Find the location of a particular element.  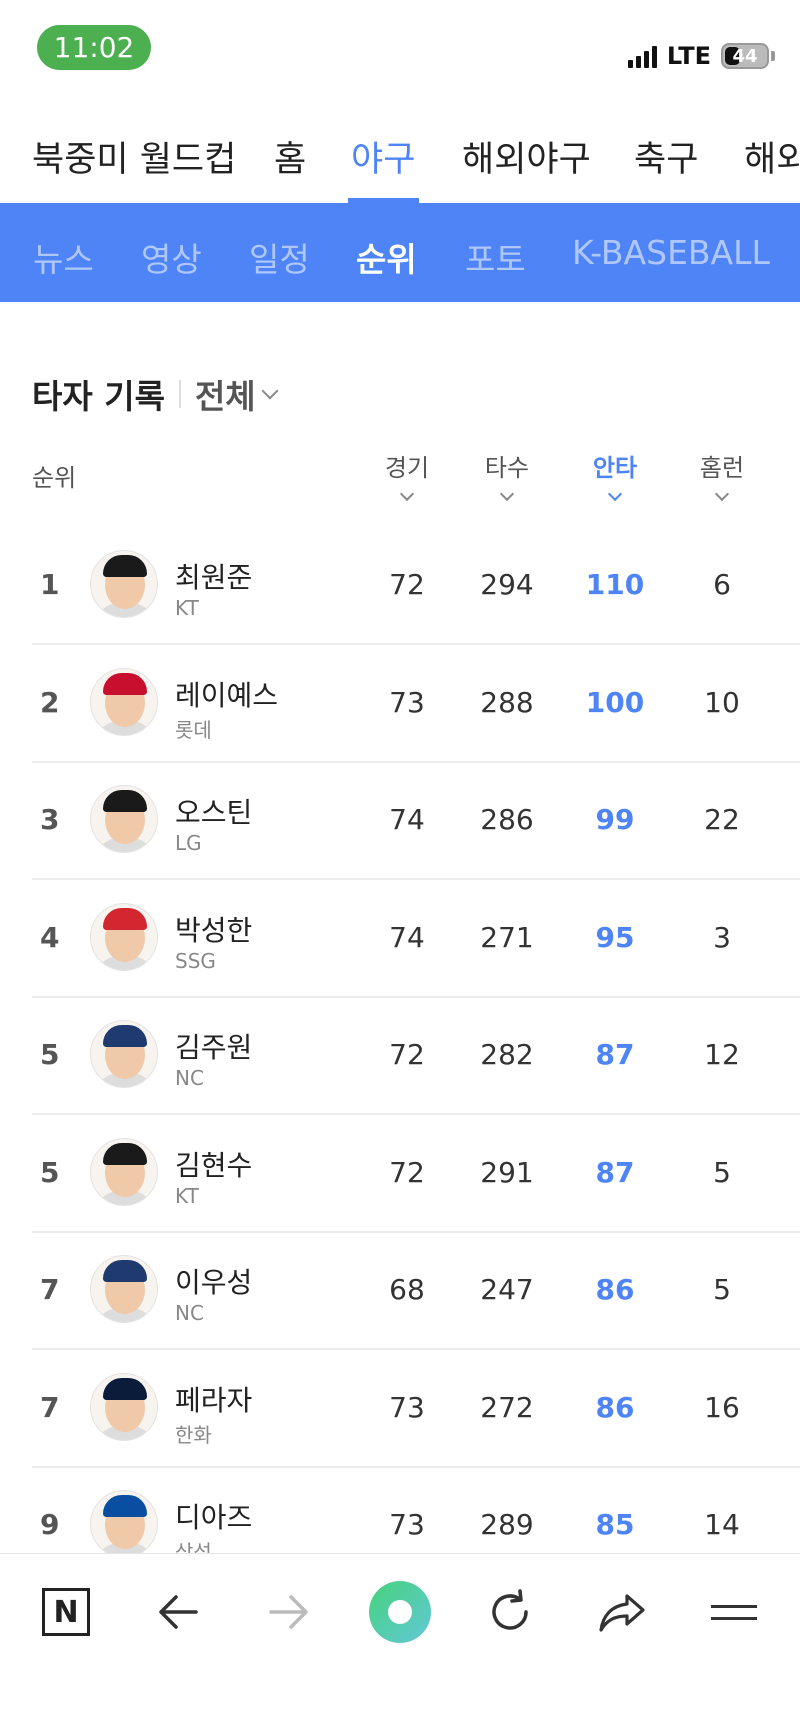

player-team: 롯데 is located at coordinates (193, 729).